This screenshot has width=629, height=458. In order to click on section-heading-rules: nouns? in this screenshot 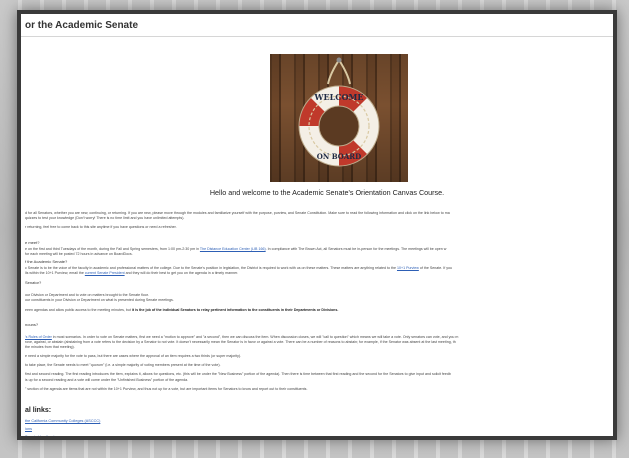, I will do `click(32, 324)`.